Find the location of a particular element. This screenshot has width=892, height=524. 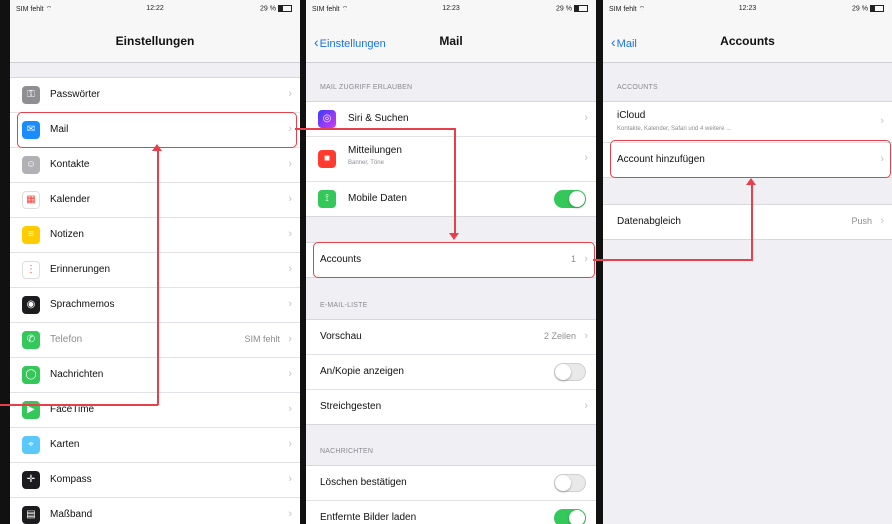

settings-item-10: ⌖ Karten › is located at coordinates (155, 445).